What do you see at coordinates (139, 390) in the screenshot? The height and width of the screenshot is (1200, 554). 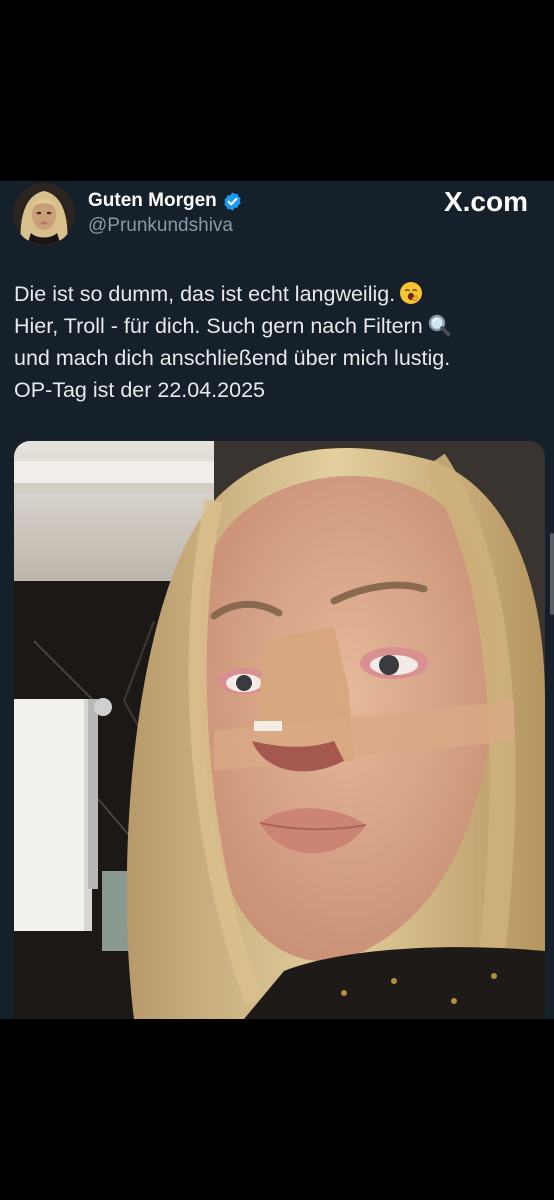 I see `tweet-text-line-4: OP-Tag ist der 22.04.2025` at bounding box center [139, 390].